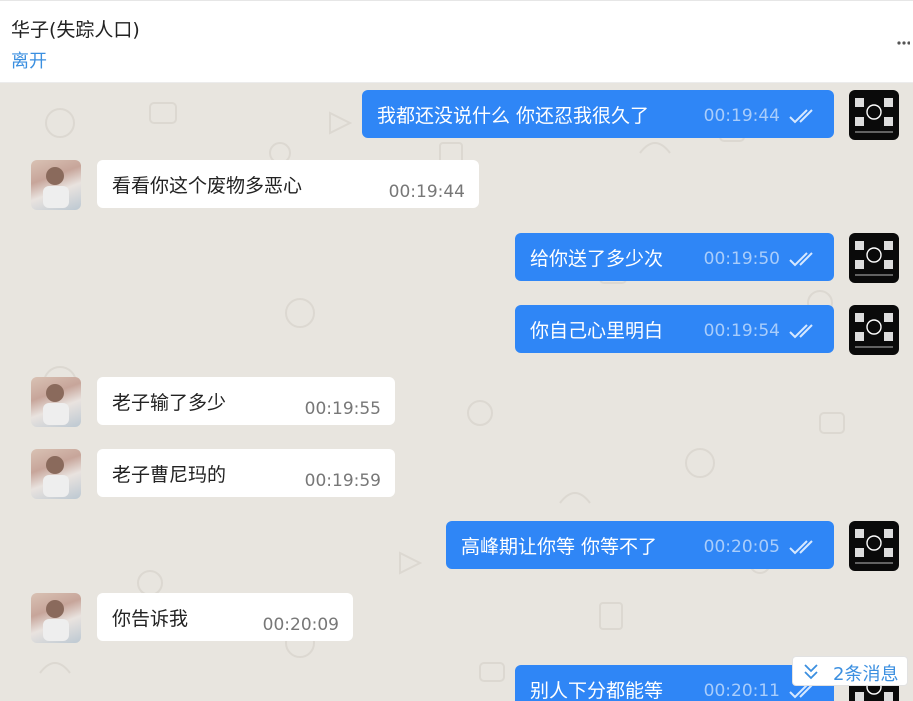 The height and width of the screenshot is (701, 913). Describe the element at coordinates (456, 621) in the screenshot. I see `incoming-message: 你告诉我 00:20:09` at that location.